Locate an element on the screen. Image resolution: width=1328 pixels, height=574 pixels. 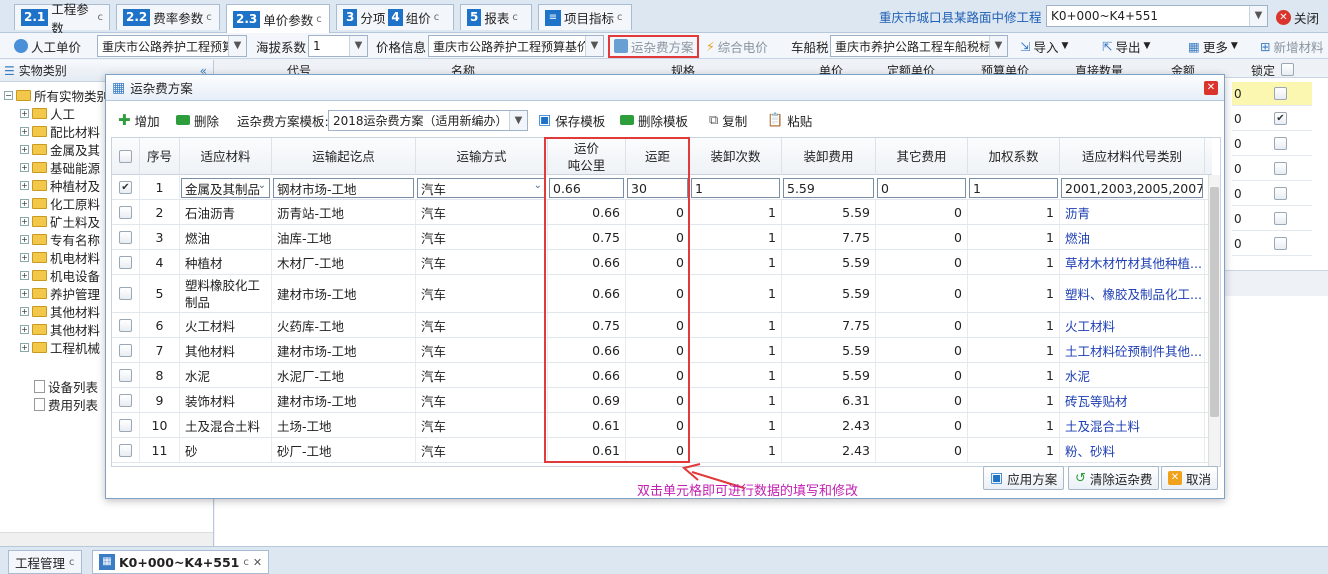
cell-fee: 6.31 is located at coordinates (829, 400).